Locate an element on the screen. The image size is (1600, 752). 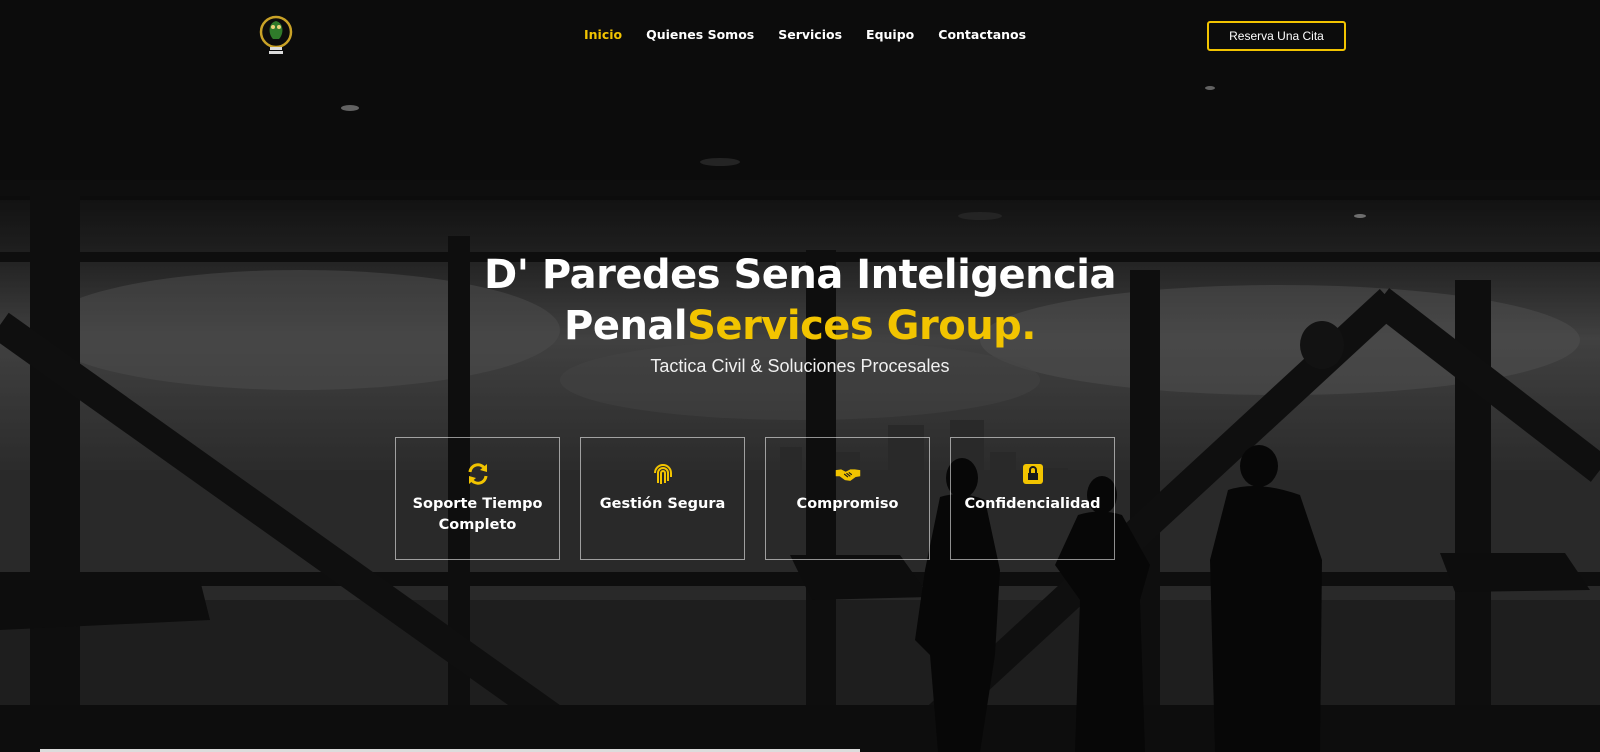
feature-card-secure: Gestión Segura is located at coordinates (662, 498).